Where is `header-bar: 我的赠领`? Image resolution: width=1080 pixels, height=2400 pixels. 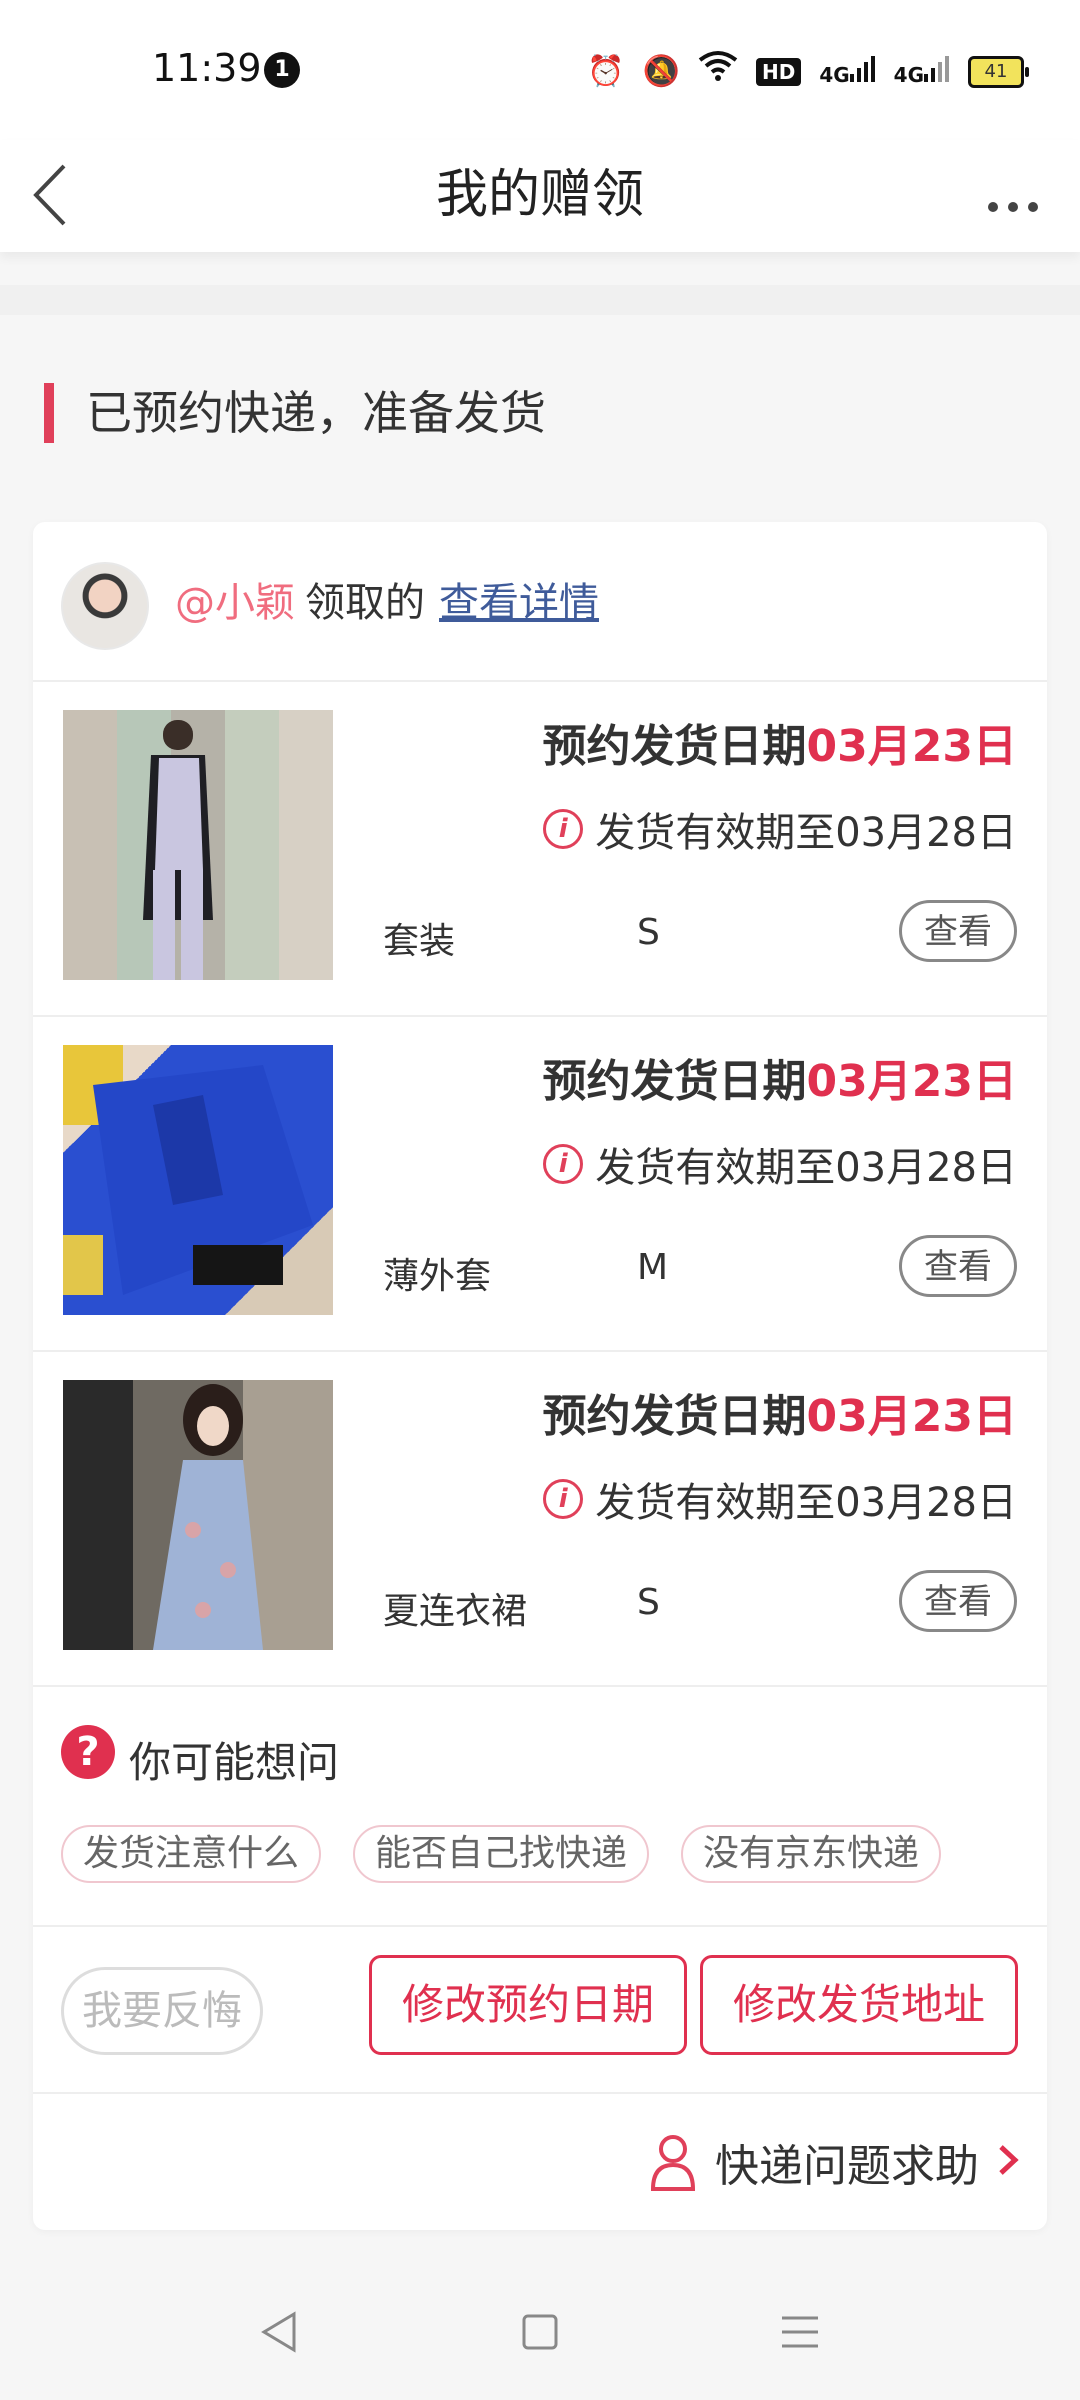
header-bar: 我的赠领 is located at coordinates (540, 196).